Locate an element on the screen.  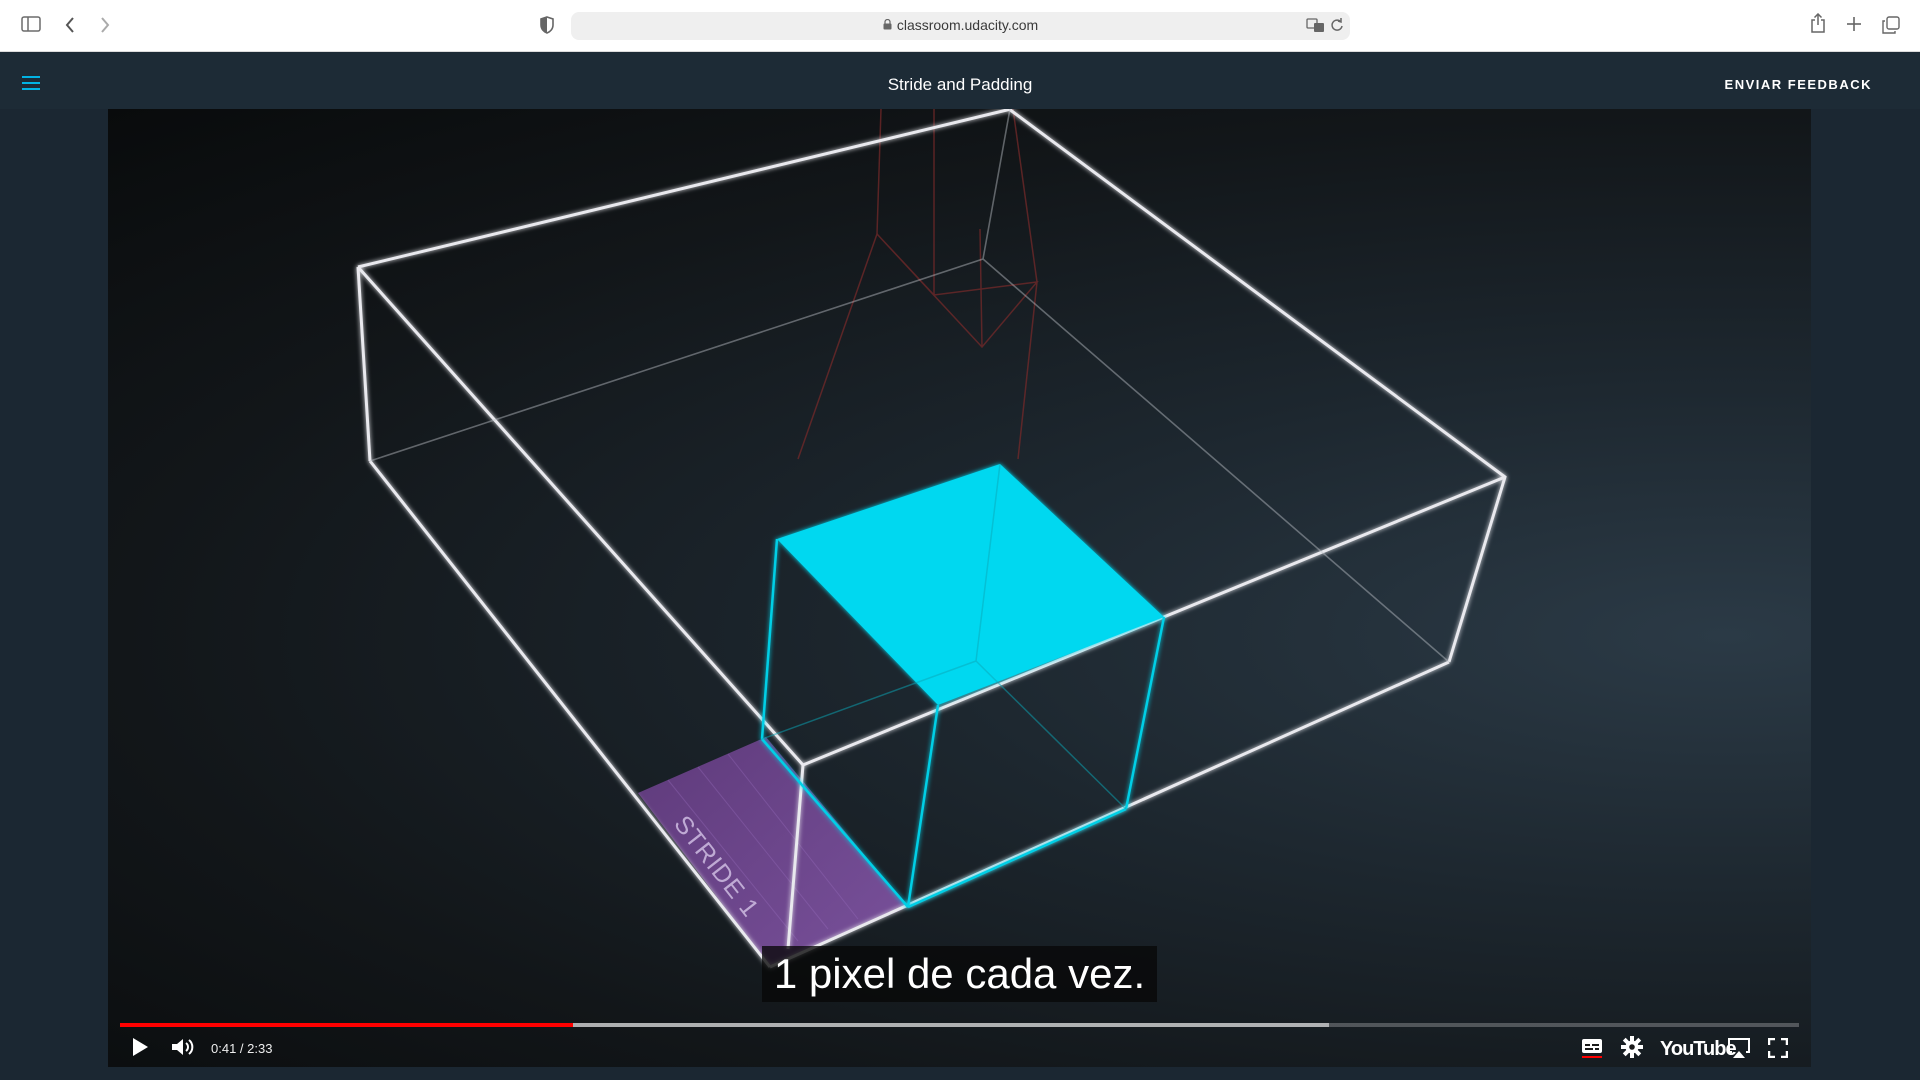
share-icon is located at coordinates (1818, 24).